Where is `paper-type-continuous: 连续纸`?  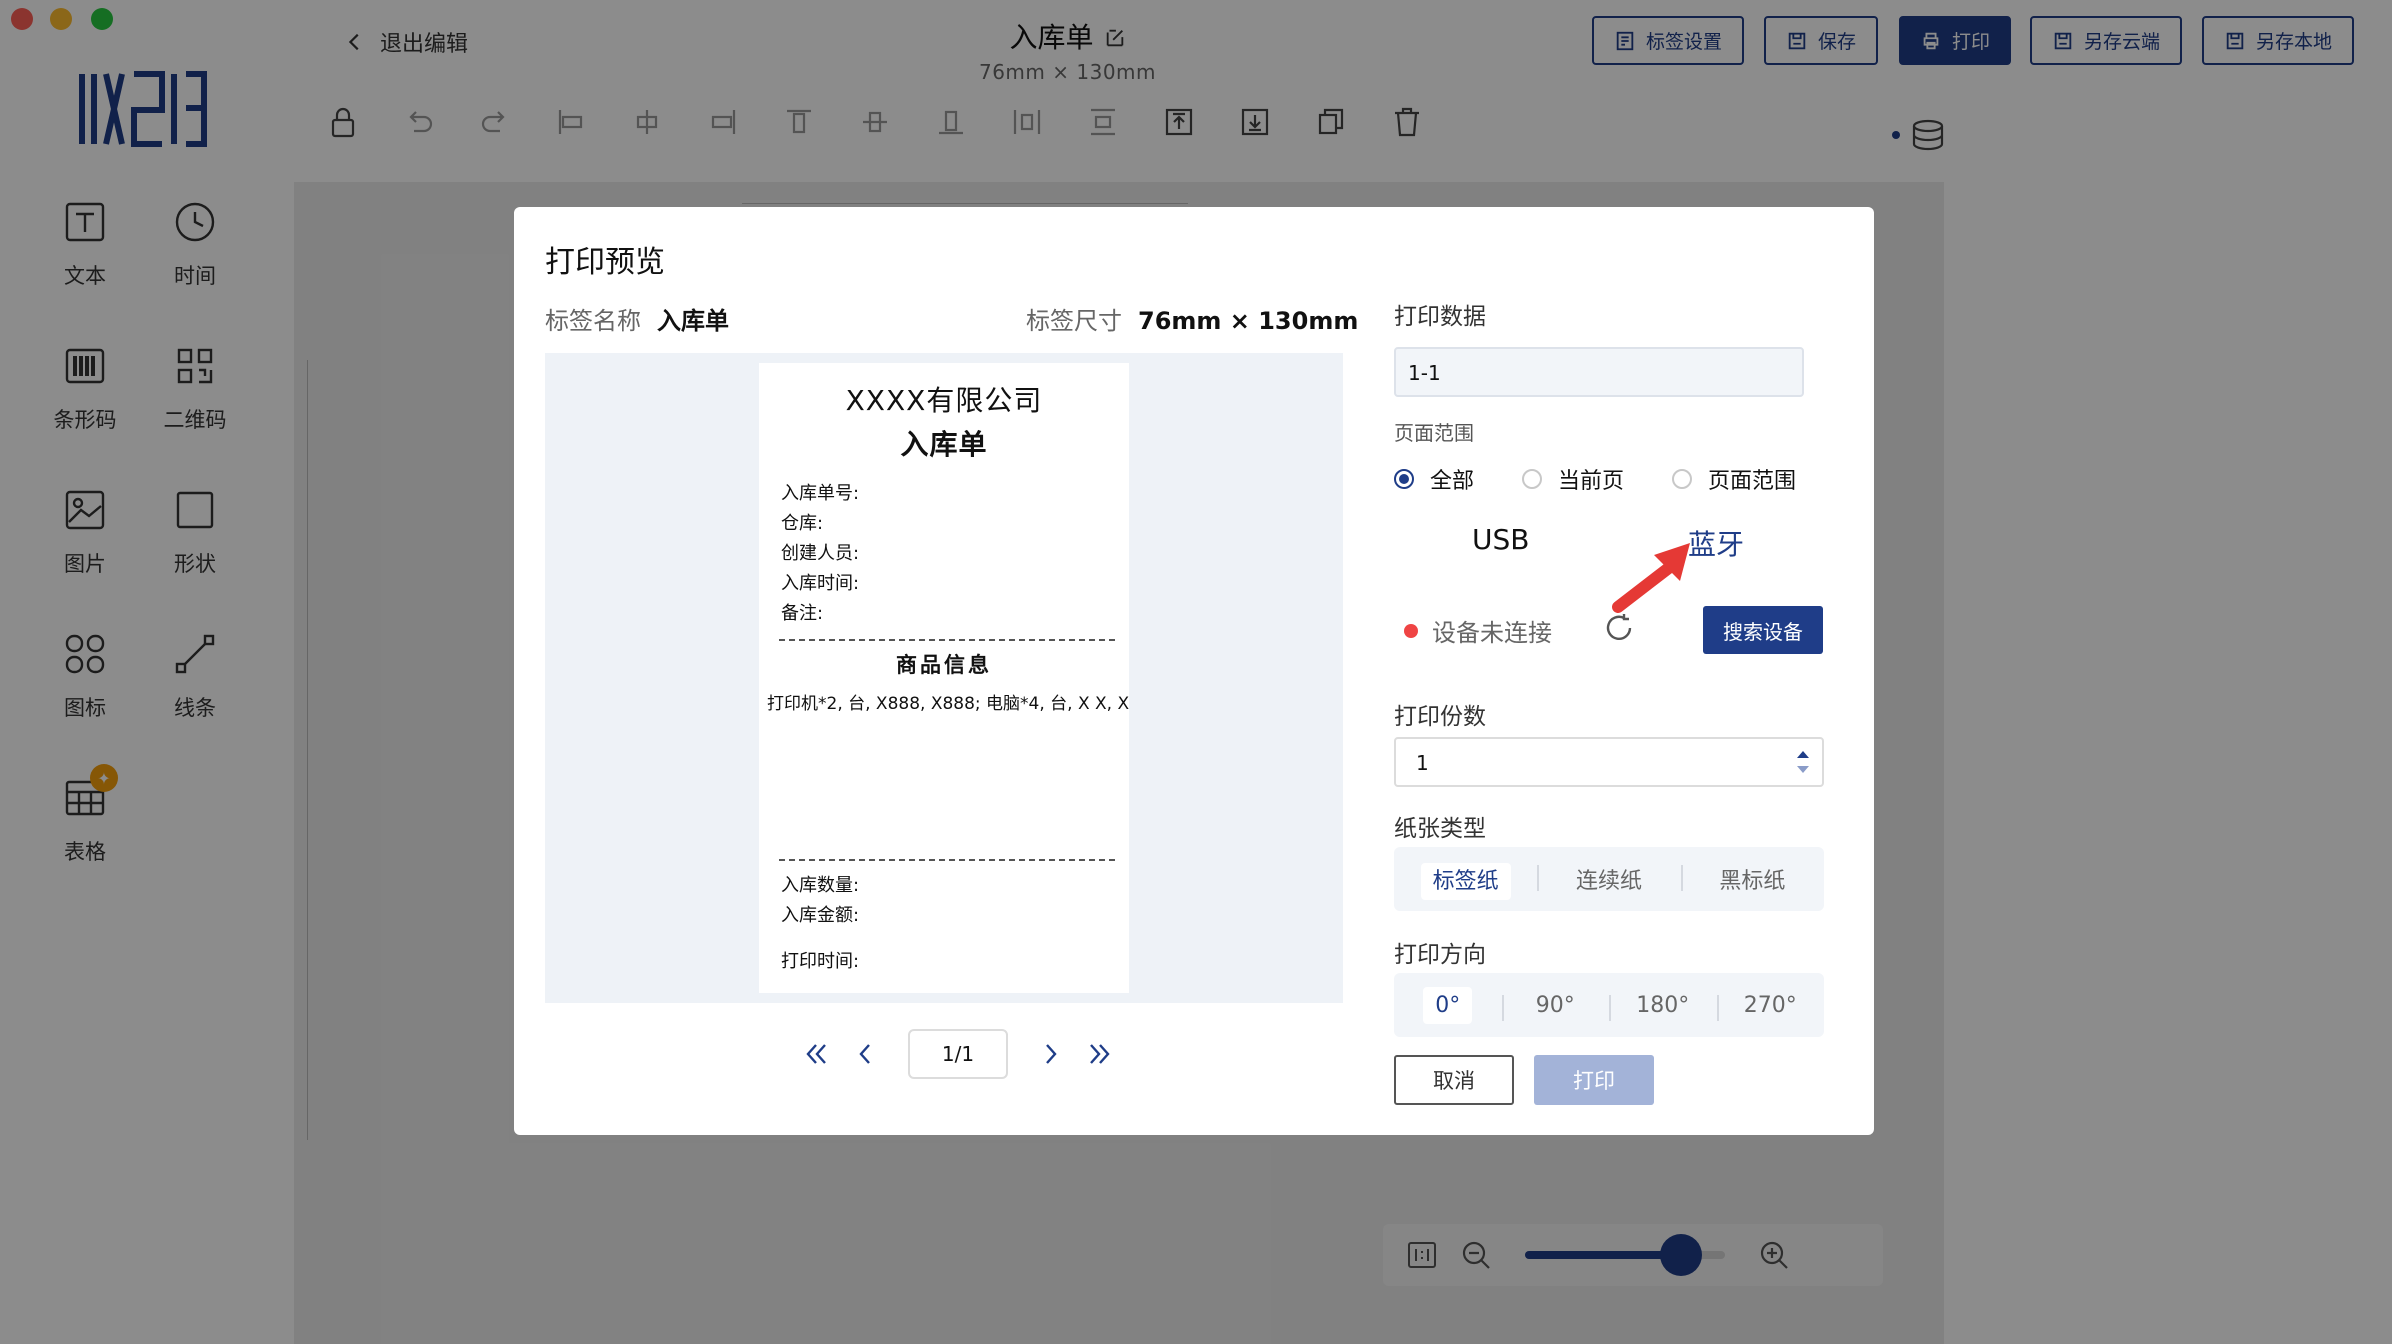
paper-type-continuous: 连续纸 is located at coordinates (1608, 879).